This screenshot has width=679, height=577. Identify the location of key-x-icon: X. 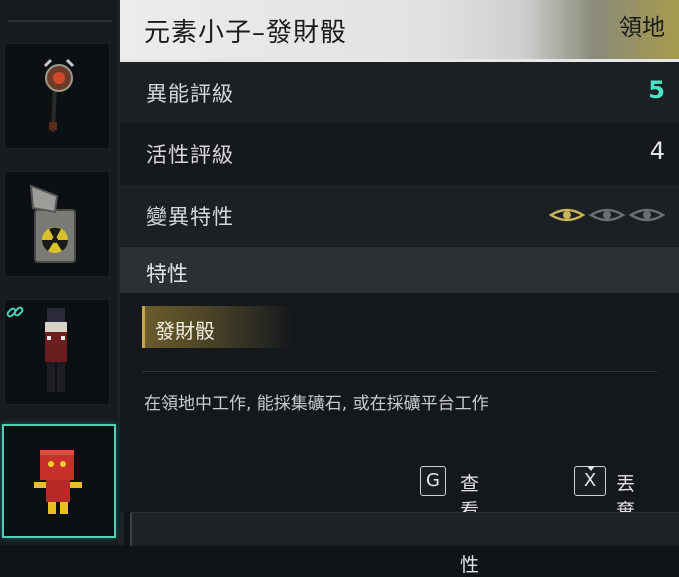
(590, 481).